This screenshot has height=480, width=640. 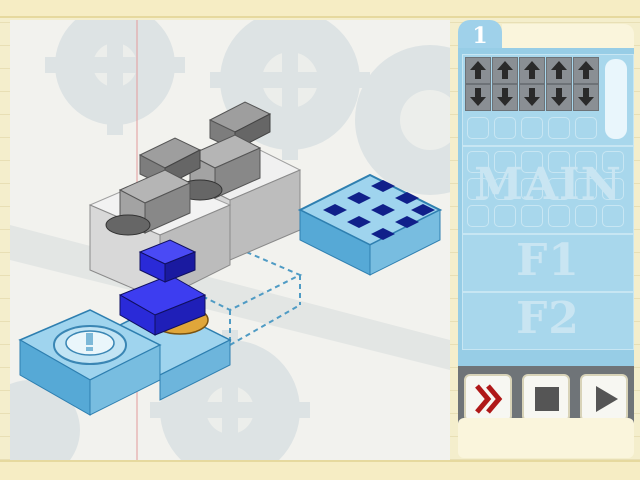 What do you see at coordinates (607, 399) in the screenshot?
I see `play-triangle-icon` at bounding box center [607, 399].